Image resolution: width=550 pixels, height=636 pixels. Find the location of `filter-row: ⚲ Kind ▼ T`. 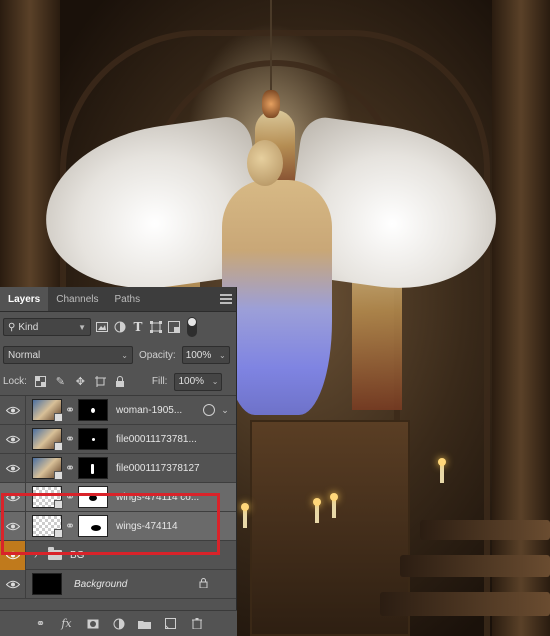

filter-row: ⚲ Kind ▼ T is located at coordinates (118, 327).